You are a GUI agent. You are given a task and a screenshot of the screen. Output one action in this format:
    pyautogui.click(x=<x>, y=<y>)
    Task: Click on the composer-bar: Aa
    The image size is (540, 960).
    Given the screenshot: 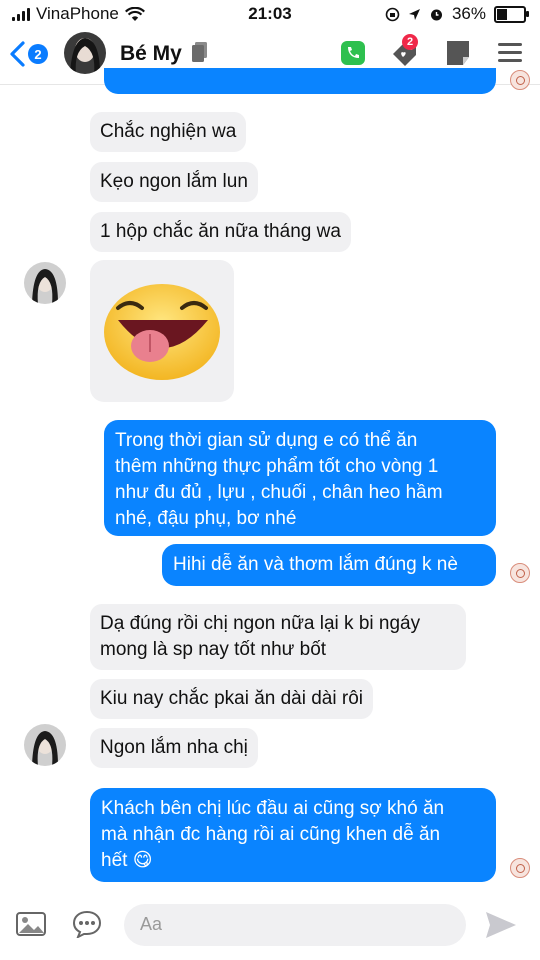 What is the action you would take?
    pyautogui.click(x=270, y=925)
    